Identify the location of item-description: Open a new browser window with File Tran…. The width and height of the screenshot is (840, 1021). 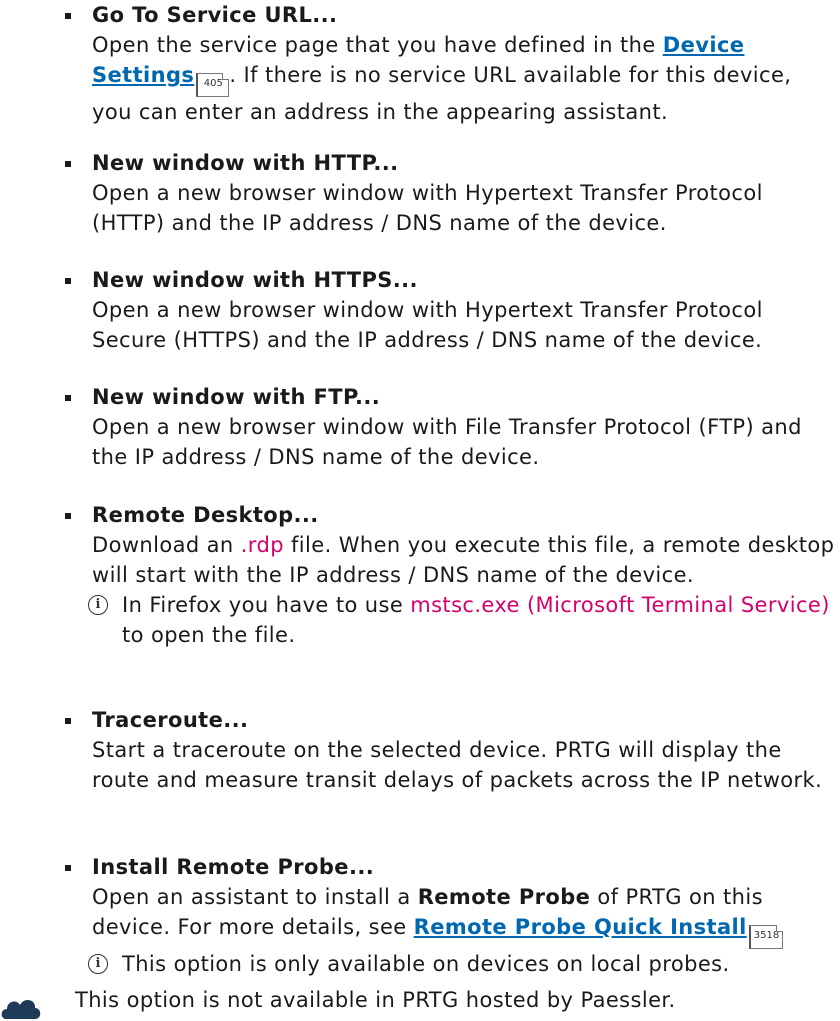
(447, 442).